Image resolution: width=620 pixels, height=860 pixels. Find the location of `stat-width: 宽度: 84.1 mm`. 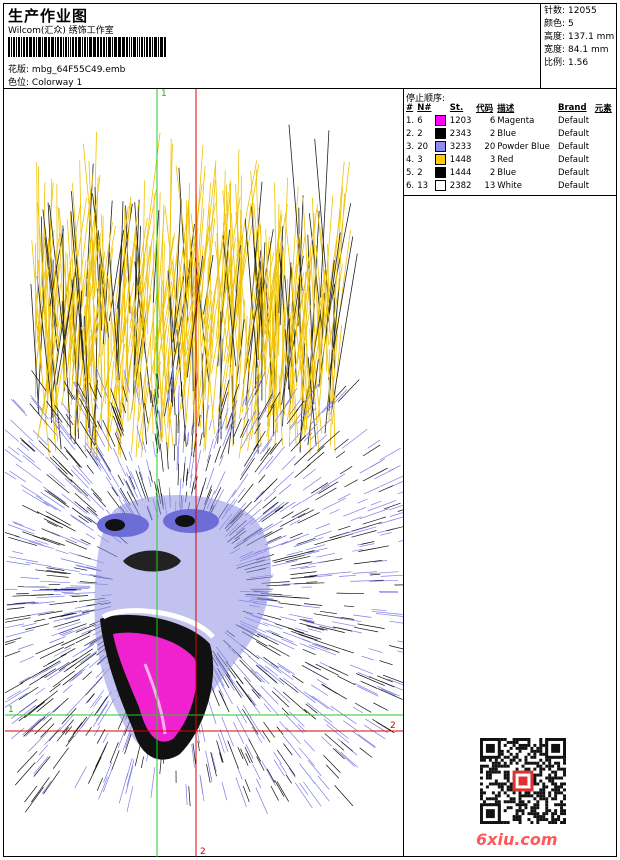

stat-width: 宽度: 84.1 mm is located at coordinates (576, 50).